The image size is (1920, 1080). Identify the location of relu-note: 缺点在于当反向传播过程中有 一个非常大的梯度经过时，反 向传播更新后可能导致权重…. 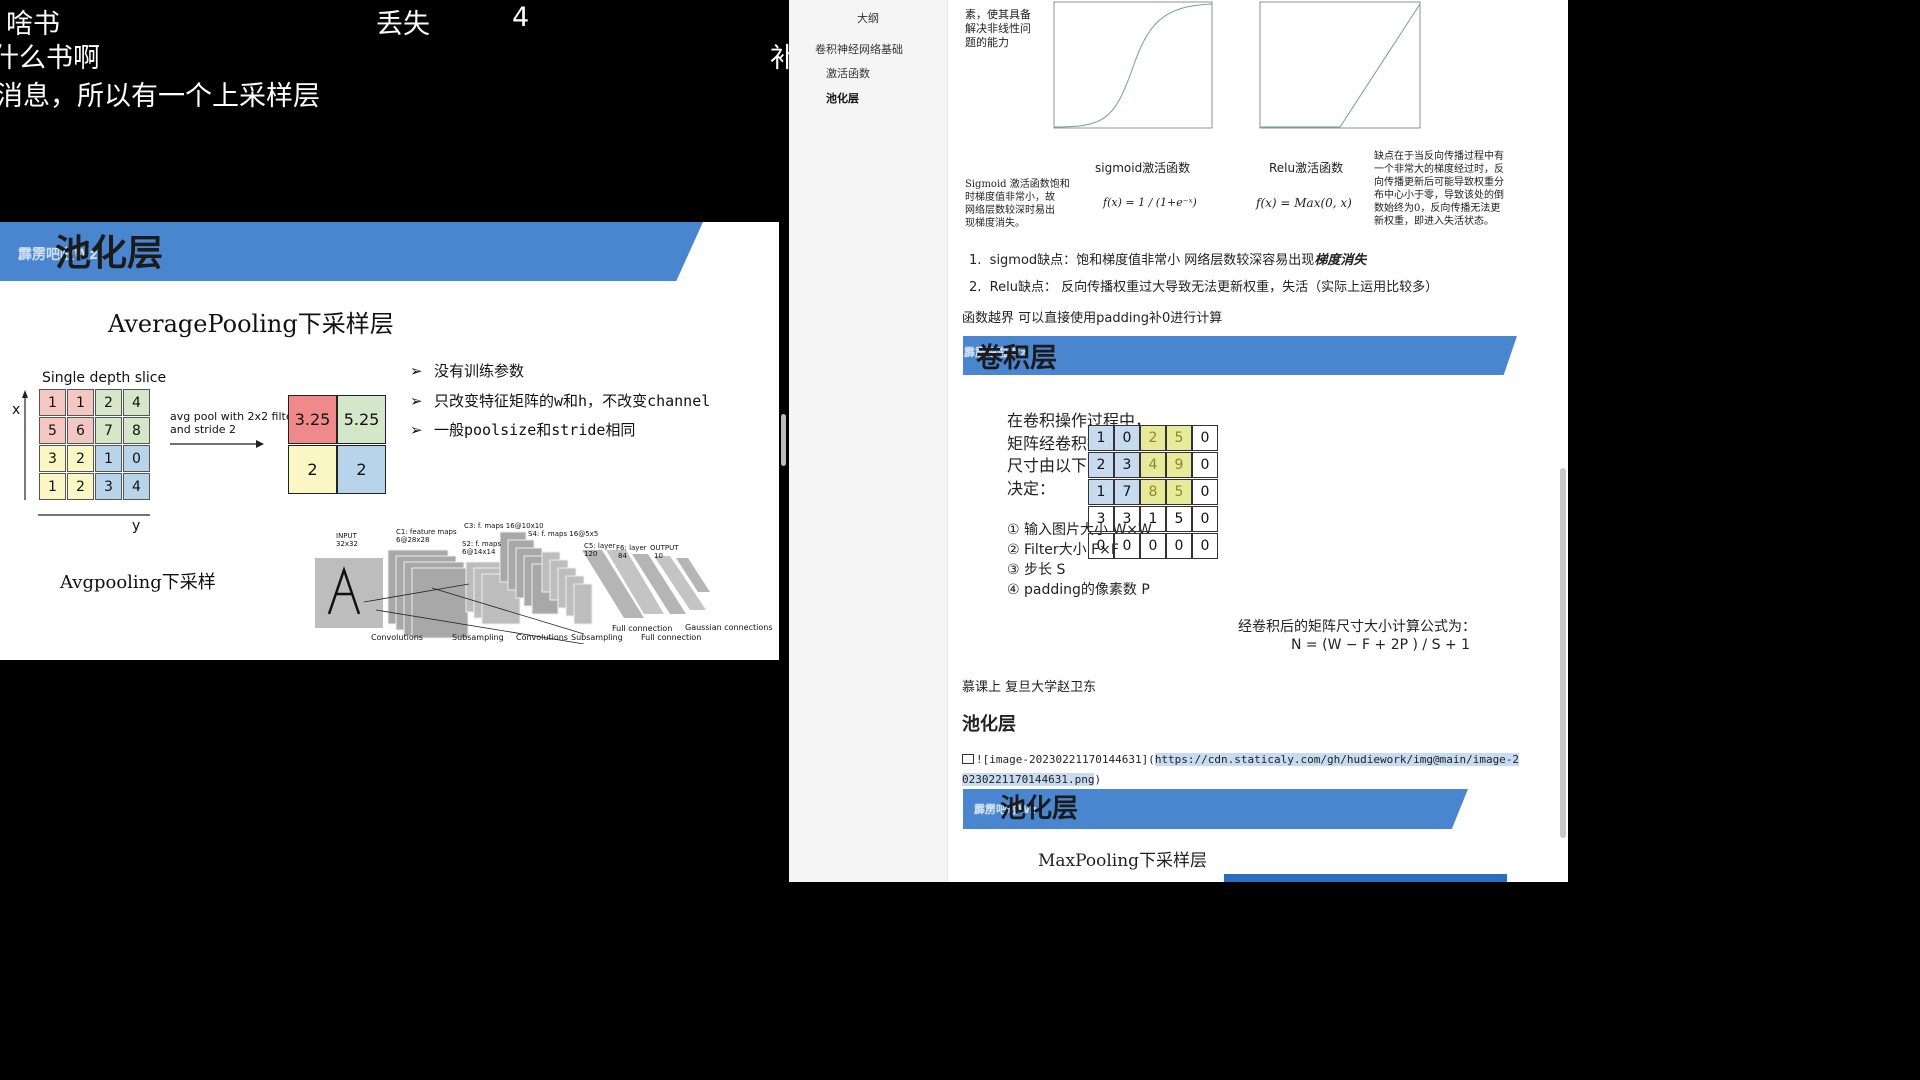
(1439, 189).